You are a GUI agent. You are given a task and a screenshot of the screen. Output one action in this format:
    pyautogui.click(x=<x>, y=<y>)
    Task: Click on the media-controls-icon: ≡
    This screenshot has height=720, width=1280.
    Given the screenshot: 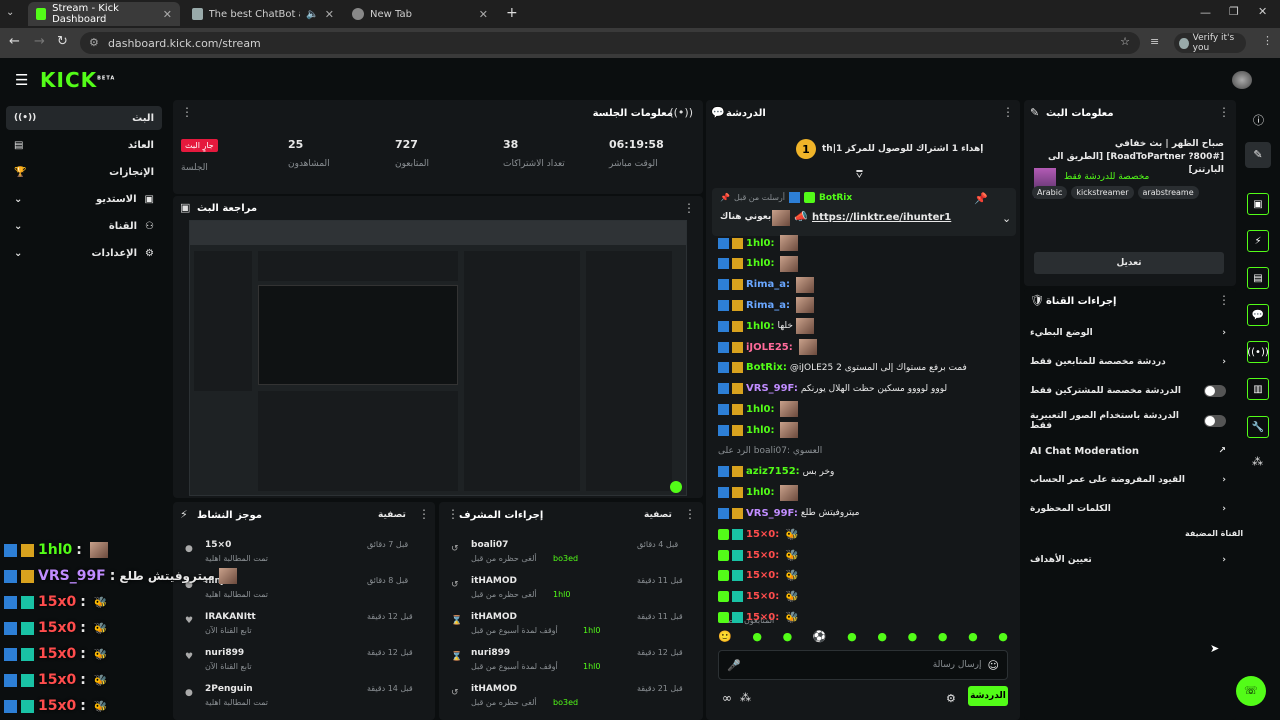 What is the action you would take?
    pyautogui.click(x=1154, y=41)
    